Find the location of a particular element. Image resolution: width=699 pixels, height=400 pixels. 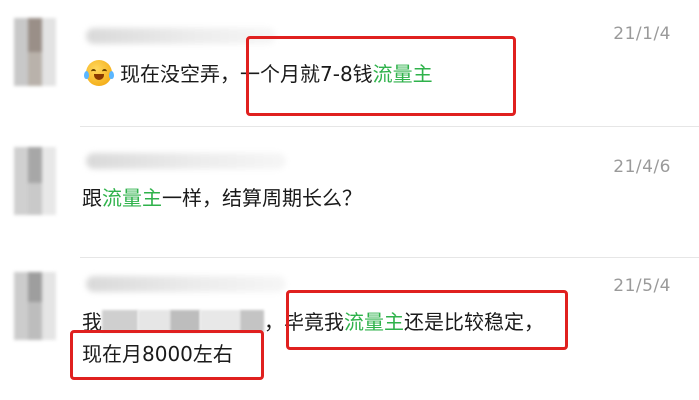

message-date: 21/1/4 is located at coordinates (642, 34).